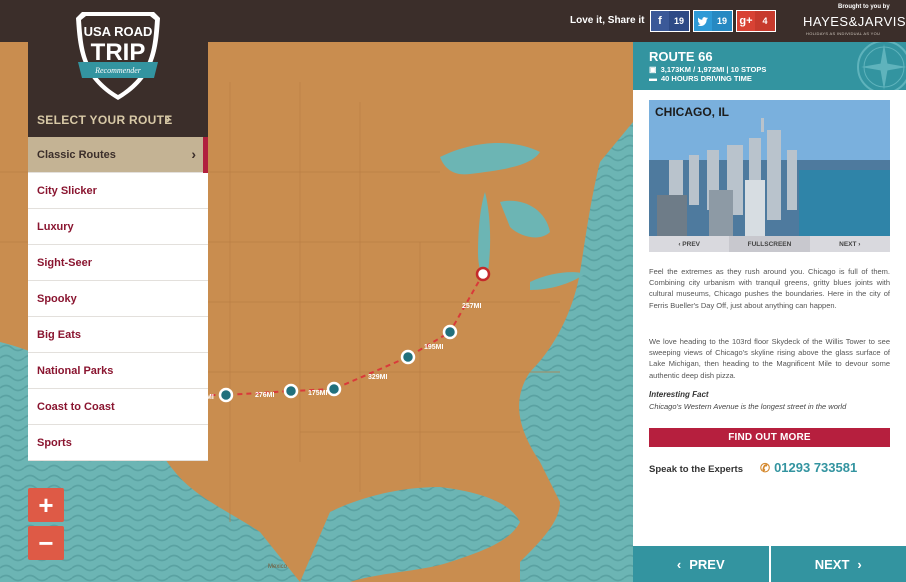 The image size is (906, 582). I want to click on gulf-of-mexico, so click(410, 534).